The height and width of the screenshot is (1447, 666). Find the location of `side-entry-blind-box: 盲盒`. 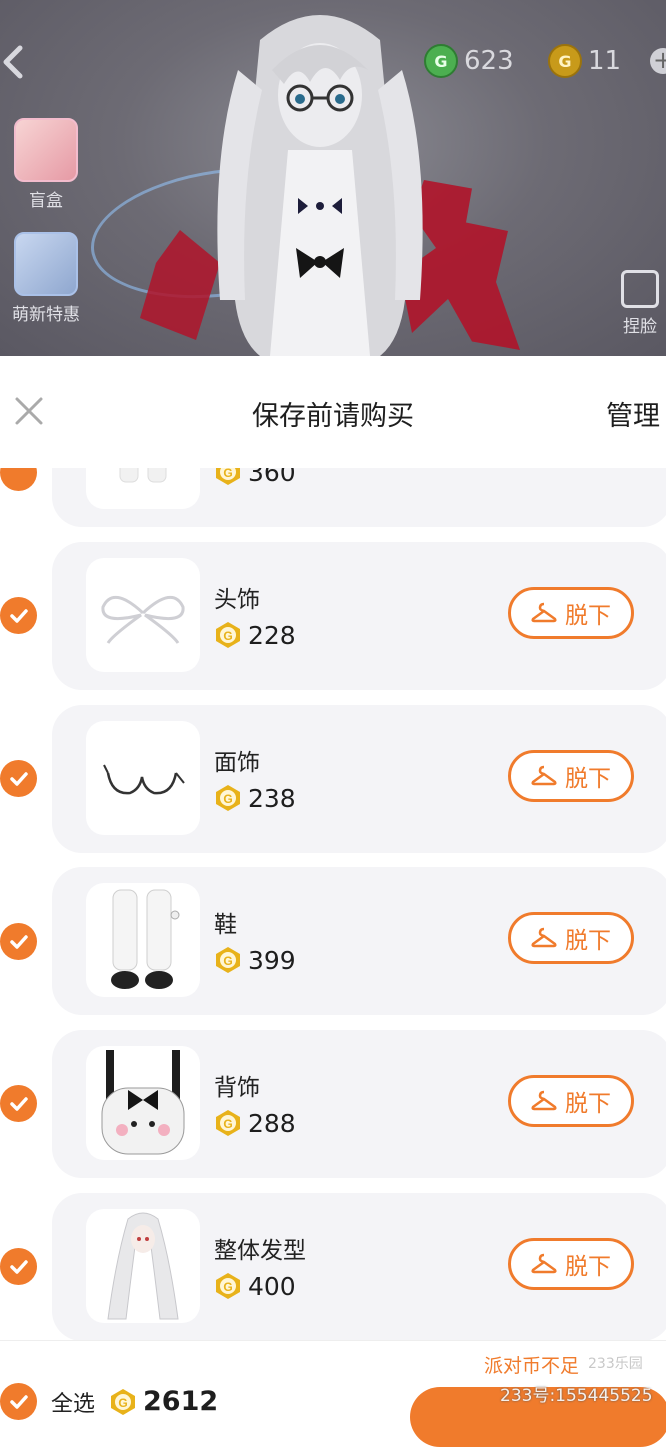

side-entry-blind-box: 盲盒 is located at coordinates (46, 164).